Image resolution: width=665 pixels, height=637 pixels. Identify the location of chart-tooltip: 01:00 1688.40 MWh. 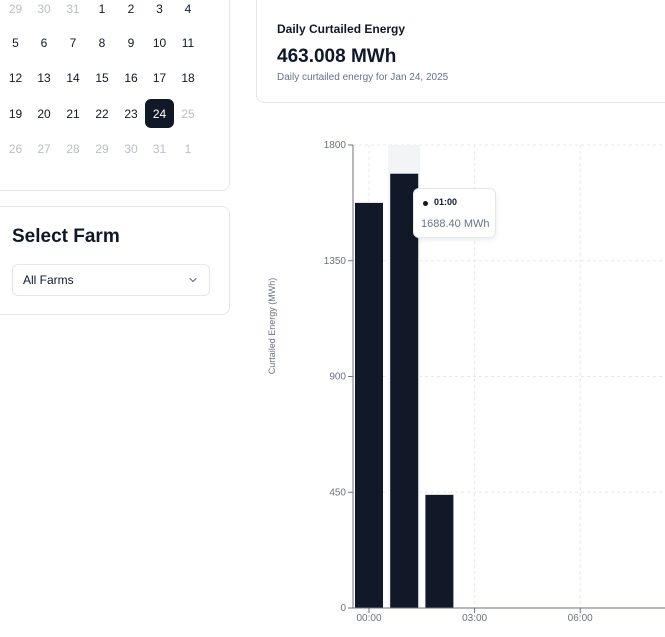
(454, 213).